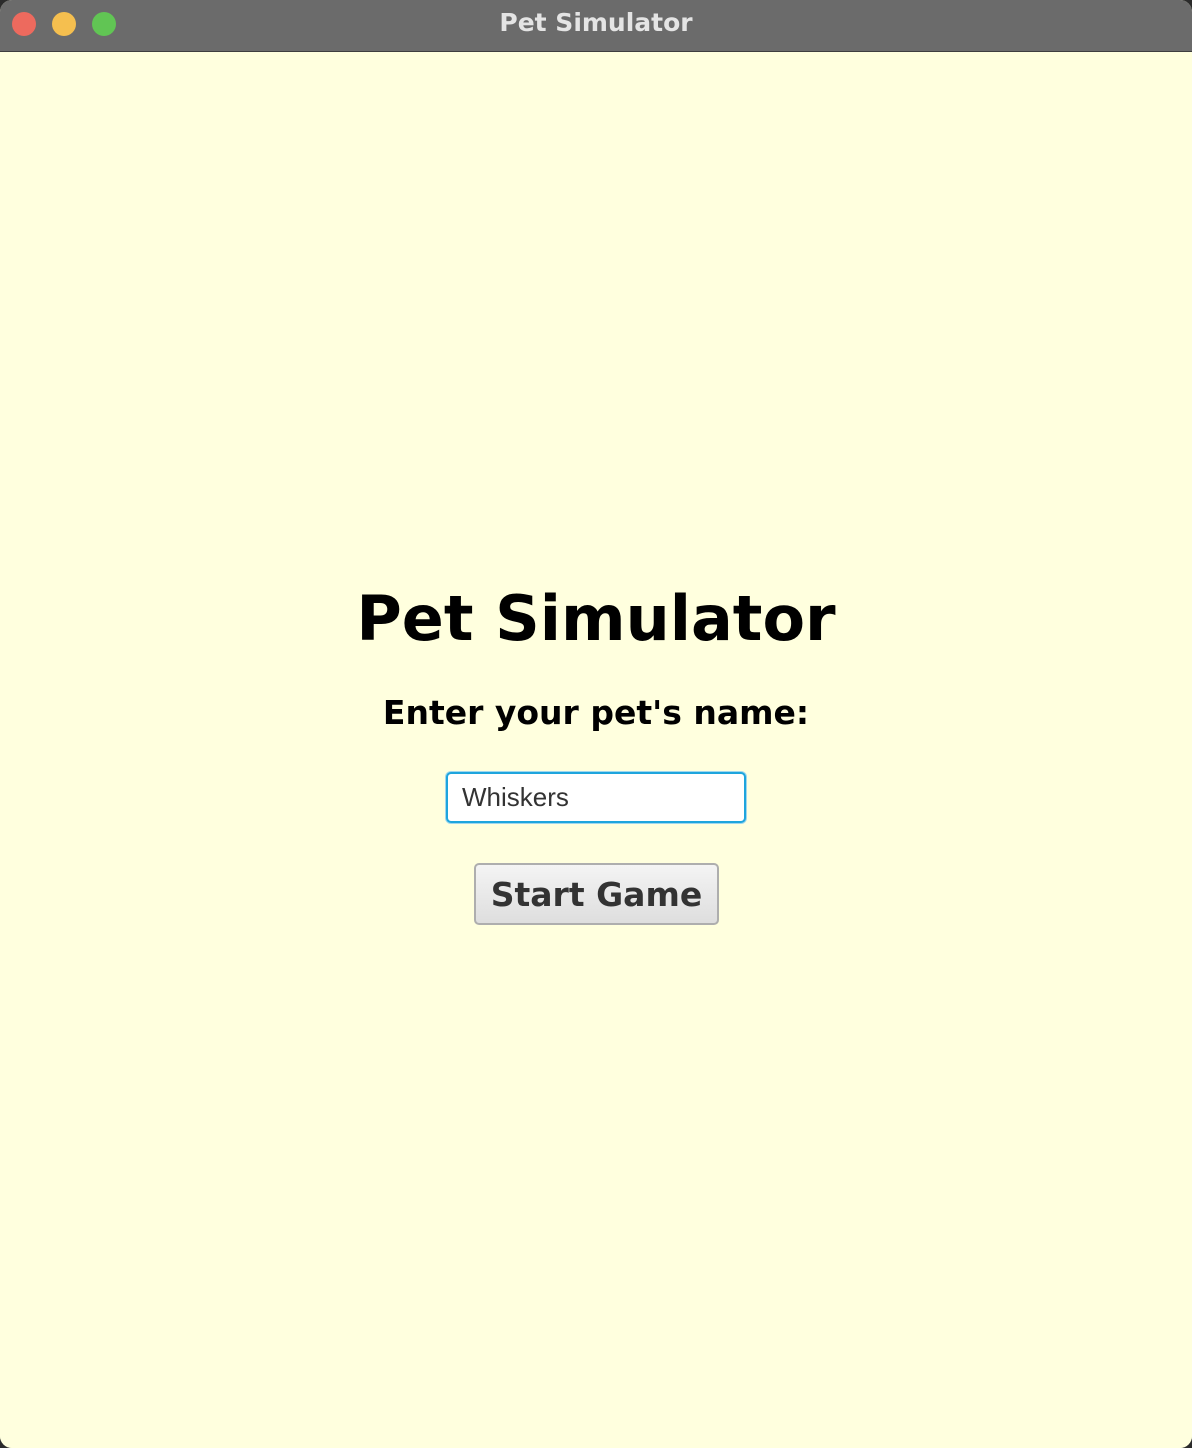  I want to click on title-bar: Pet Simulator, so click(596, 26).